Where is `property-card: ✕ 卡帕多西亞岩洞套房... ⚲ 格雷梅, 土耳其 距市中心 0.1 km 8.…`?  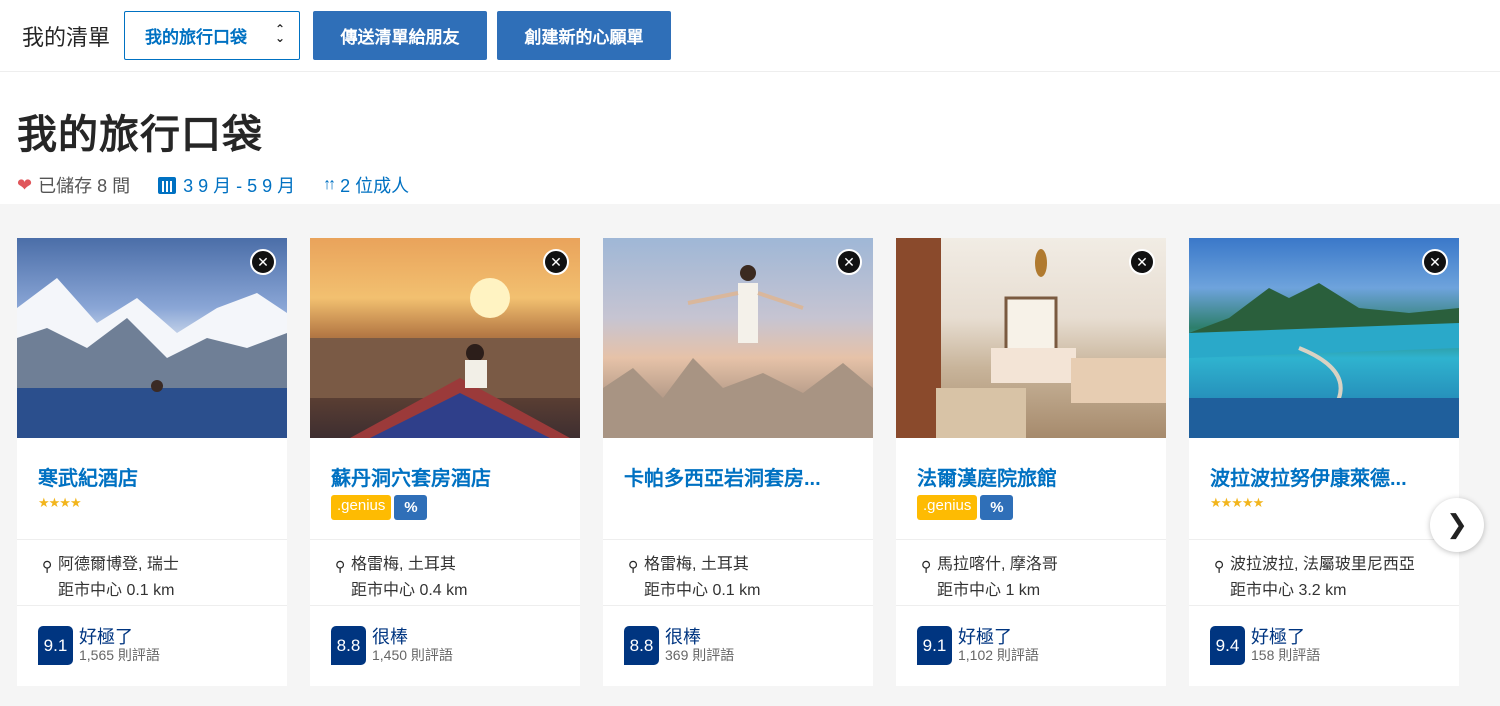 property-card: ✕ 卡帕多西亞岩洞套房... ⚲ 格雷梅, 土耳其 距市中心 0.1 km 8.… is located at coordinates (738, 462).